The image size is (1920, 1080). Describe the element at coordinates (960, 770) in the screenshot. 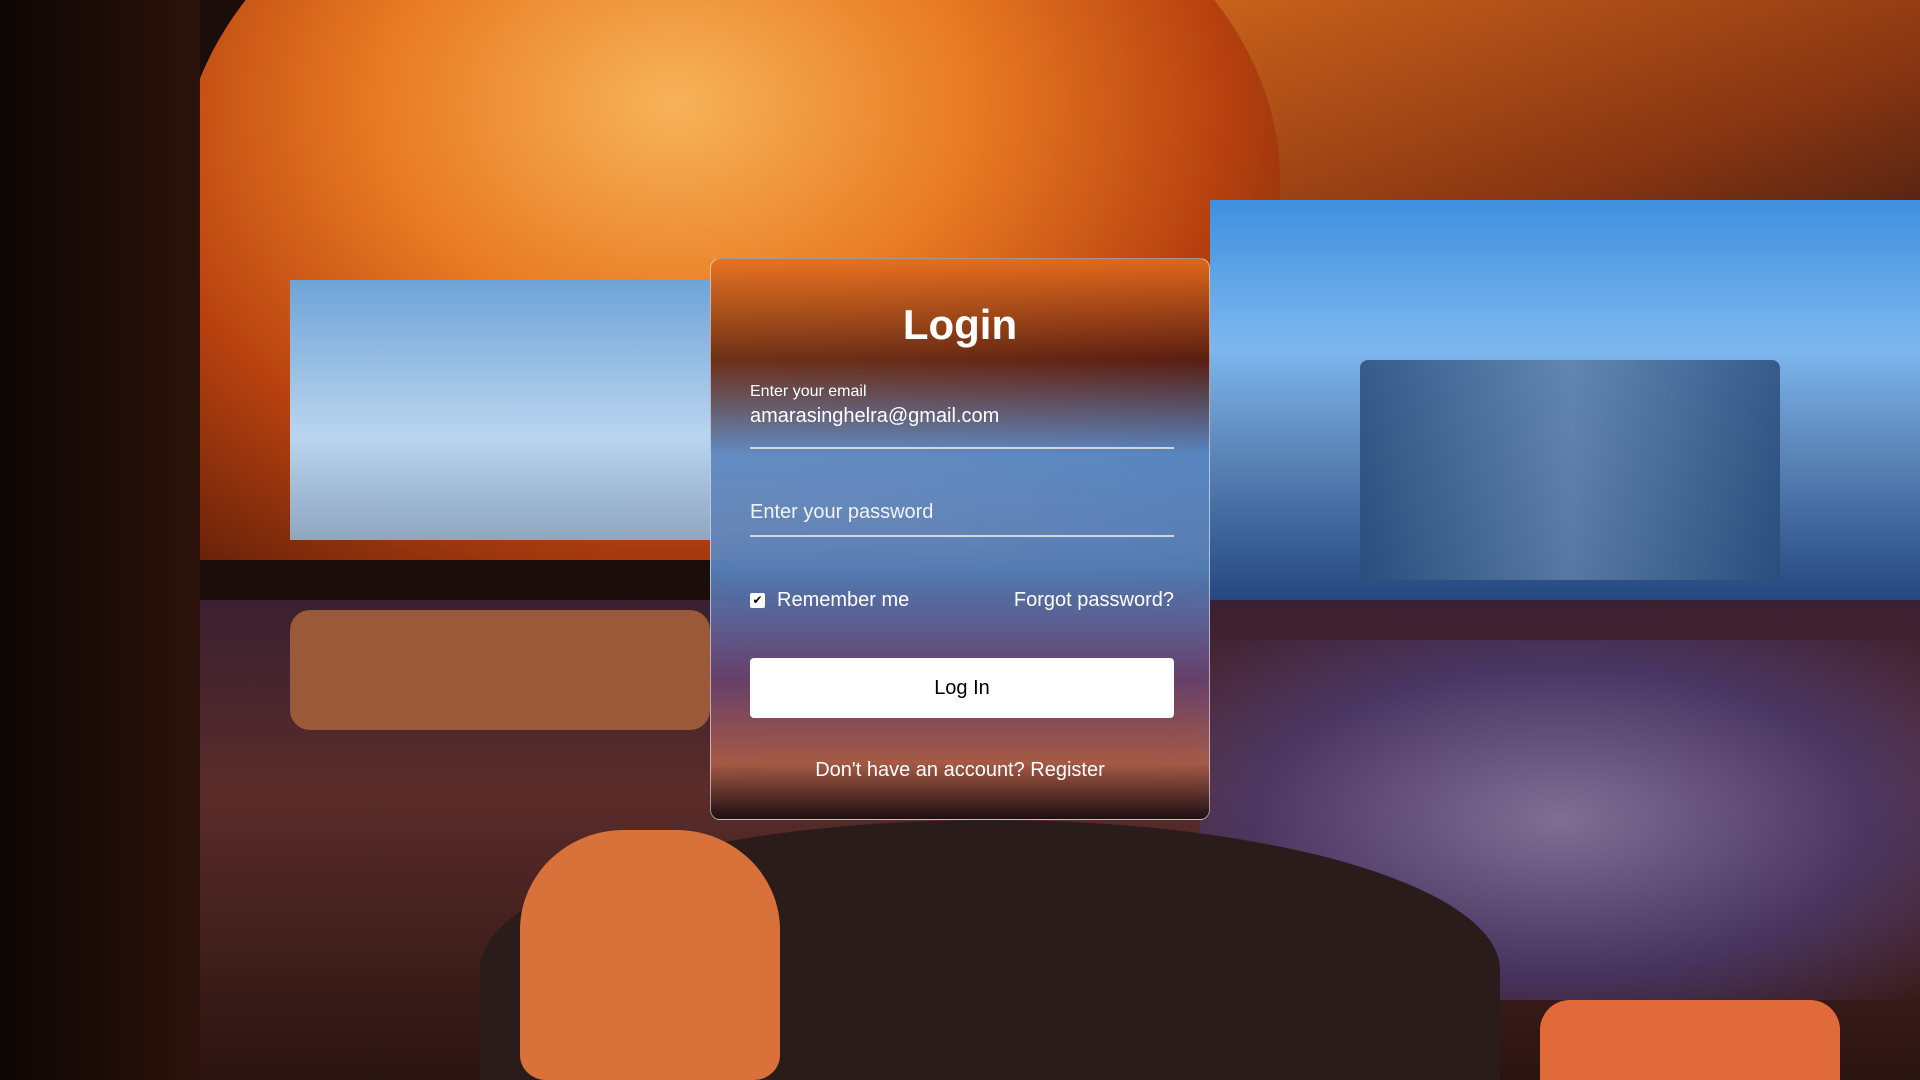

I see `register-link: Don't have an account? Register` at that location.